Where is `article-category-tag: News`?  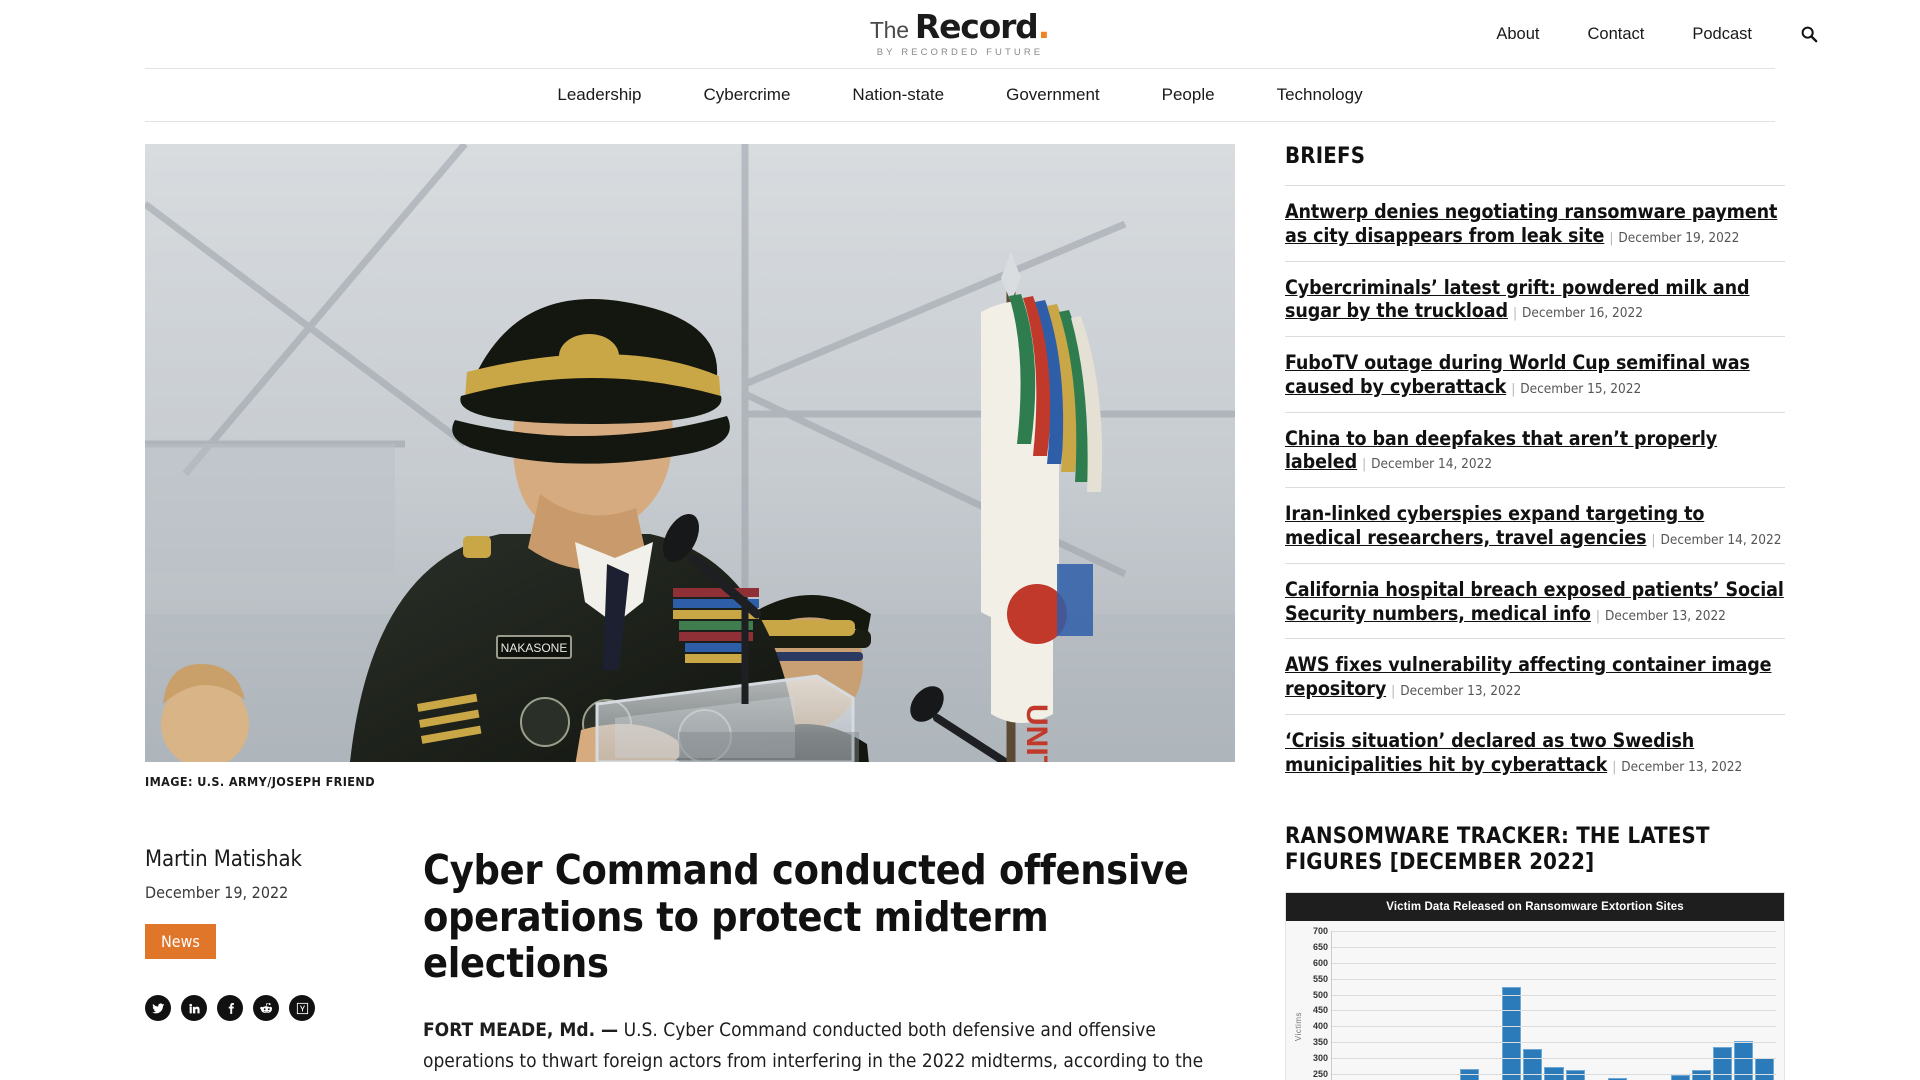 article-category-tag: News is located at coordinates (180, 941).